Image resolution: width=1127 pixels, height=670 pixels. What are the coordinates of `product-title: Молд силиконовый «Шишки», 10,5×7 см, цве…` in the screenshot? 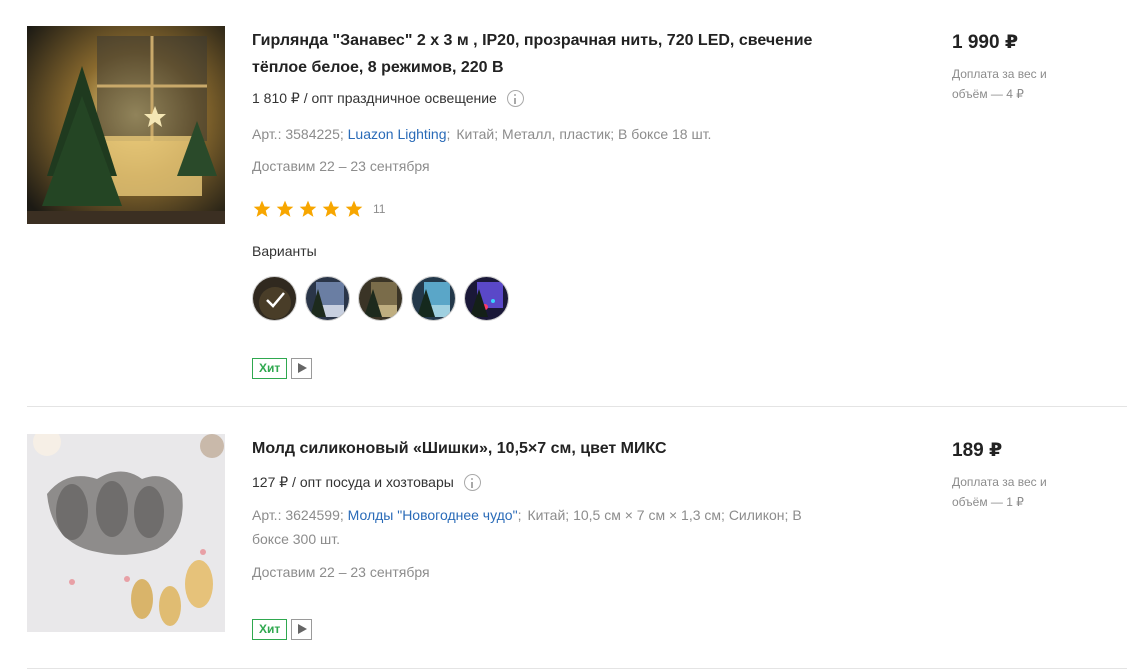 It's located at (547, 448).